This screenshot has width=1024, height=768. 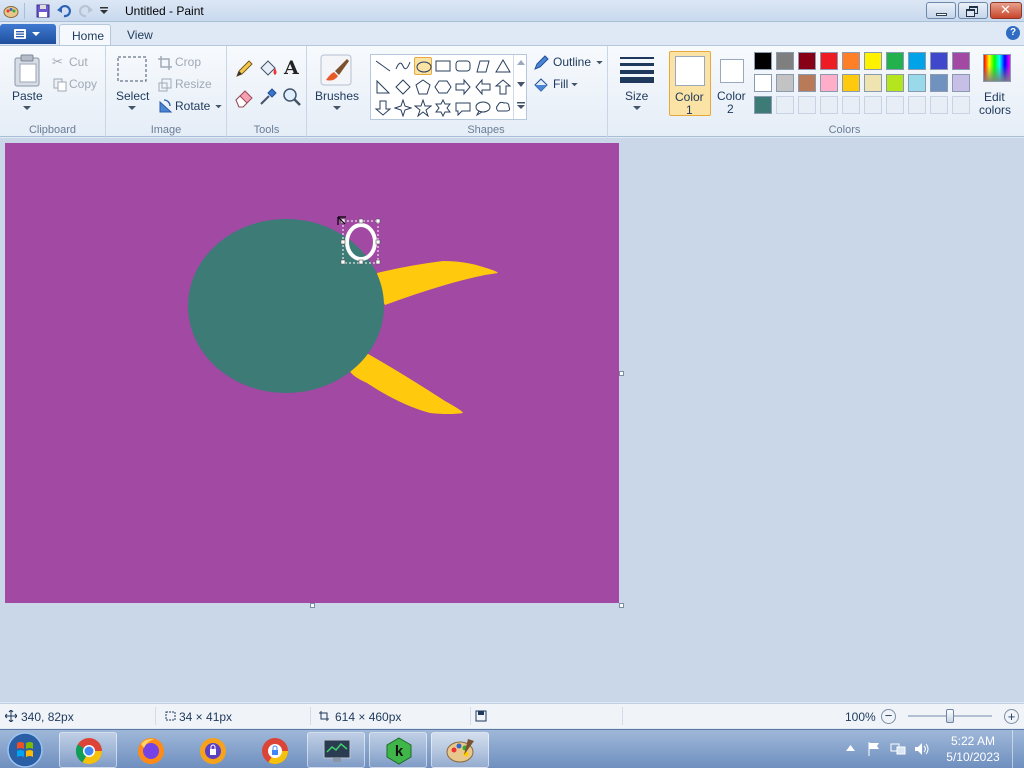 What do you see at coordinates (483, 87) in the screenshot?
I see `shape-left-arrow-icon` at bounding box center [483, 87].